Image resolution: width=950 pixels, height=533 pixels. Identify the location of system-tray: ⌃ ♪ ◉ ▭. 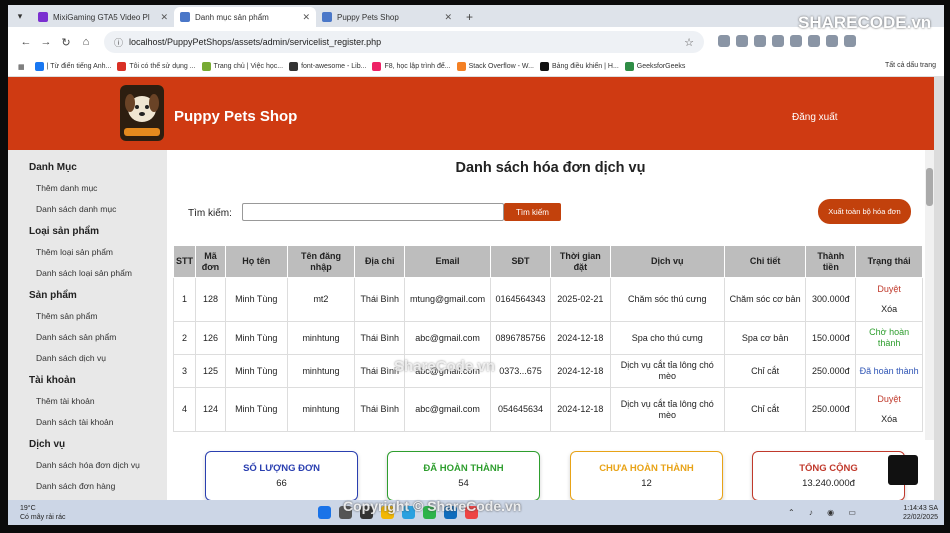
(825, 512).